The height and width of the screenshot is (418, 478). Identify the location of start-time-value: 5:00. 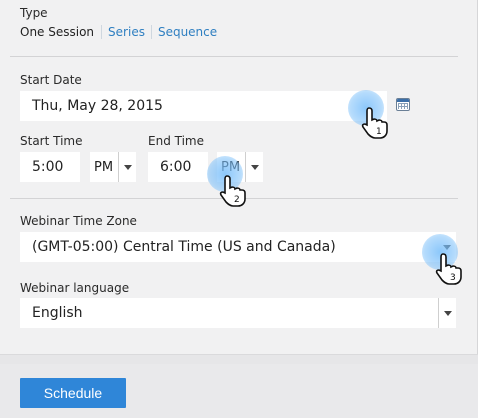
(48, 167).